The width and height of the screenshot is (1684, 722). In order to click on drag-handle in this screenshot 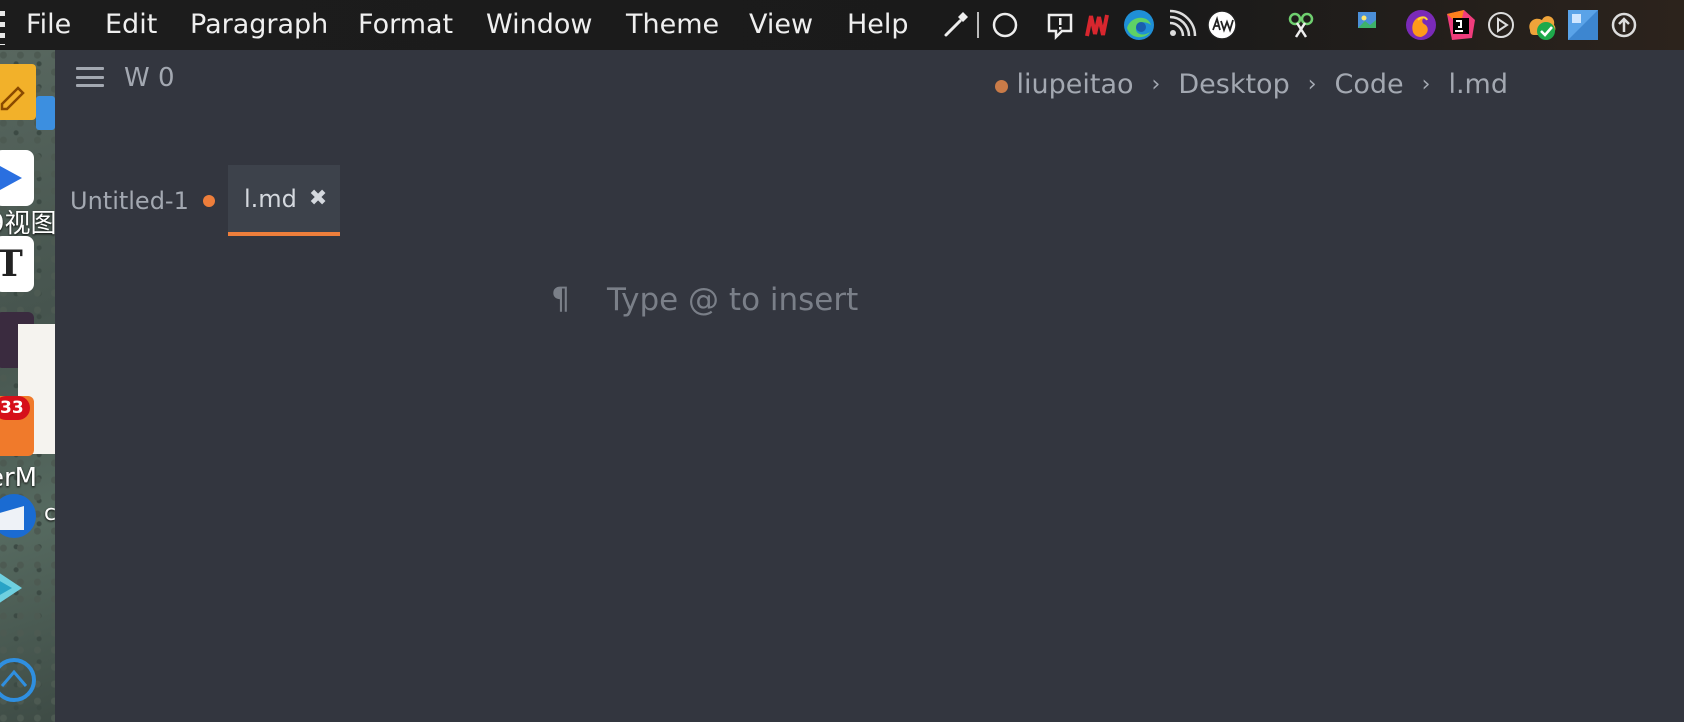, I will do `click(2, 28)`.